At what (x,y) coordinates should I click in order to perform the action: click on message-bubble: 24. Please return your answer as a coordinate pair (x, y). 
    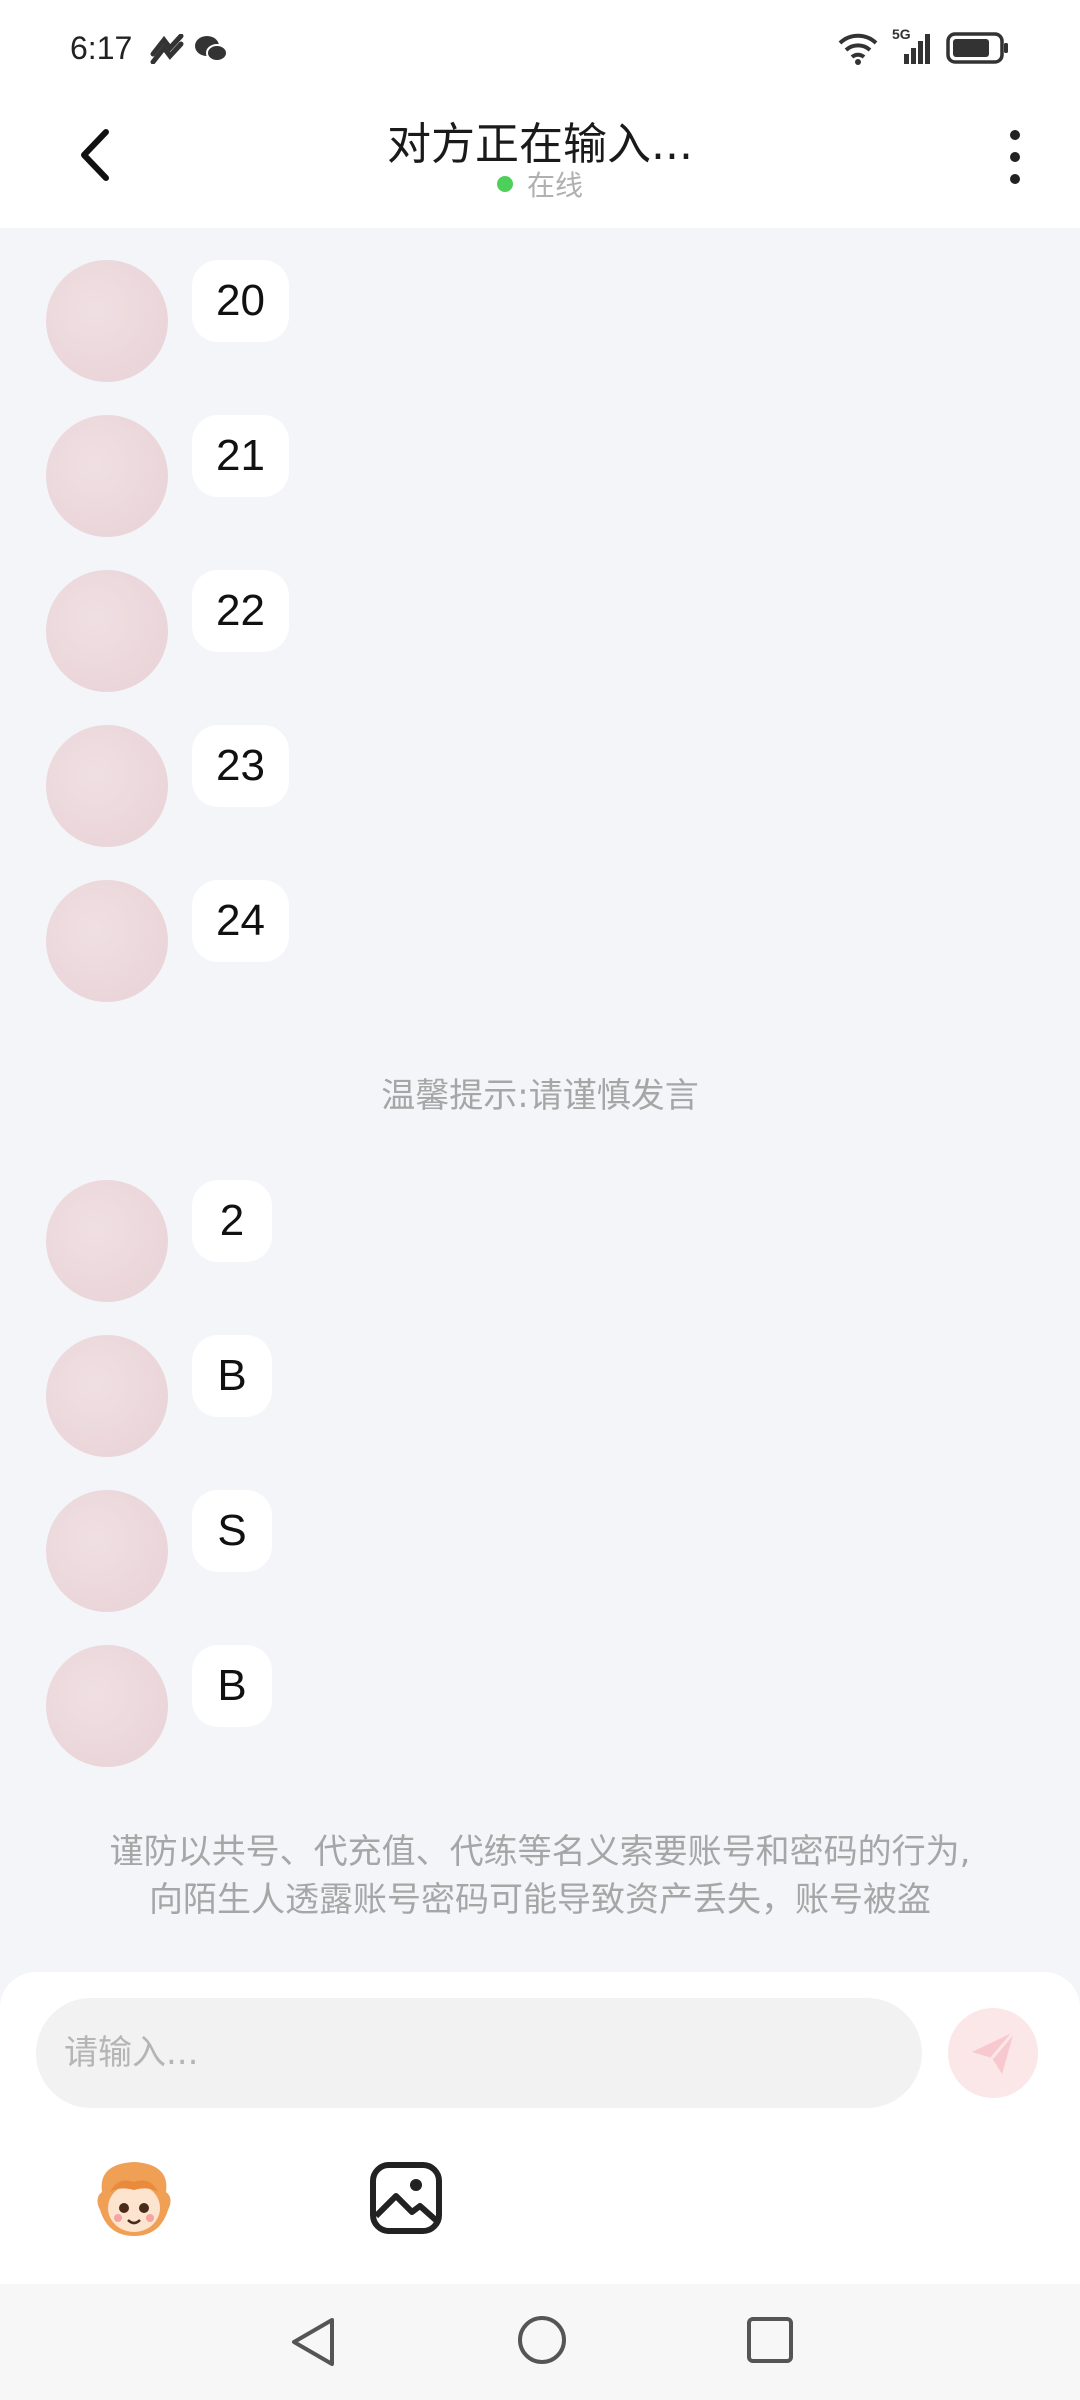
    Looking at the image, I should click on (240, 921).